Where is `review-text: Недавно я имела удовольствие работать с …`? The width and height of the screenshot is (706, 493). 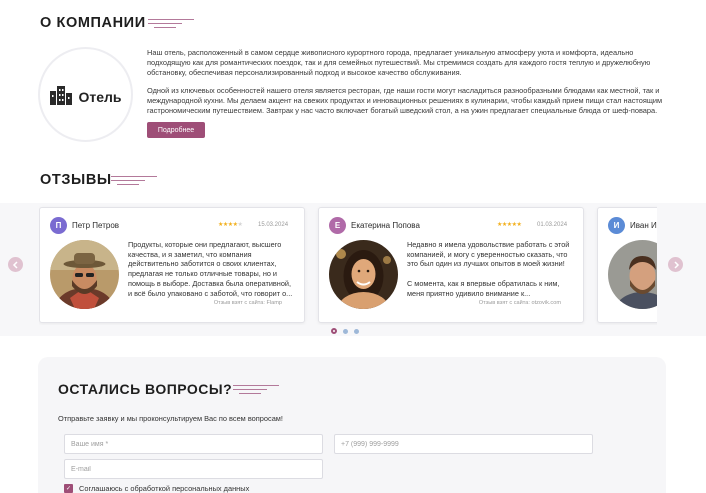 review-text: Недавно я имела удовольствие работать с … is located at coordinates (488, 269).